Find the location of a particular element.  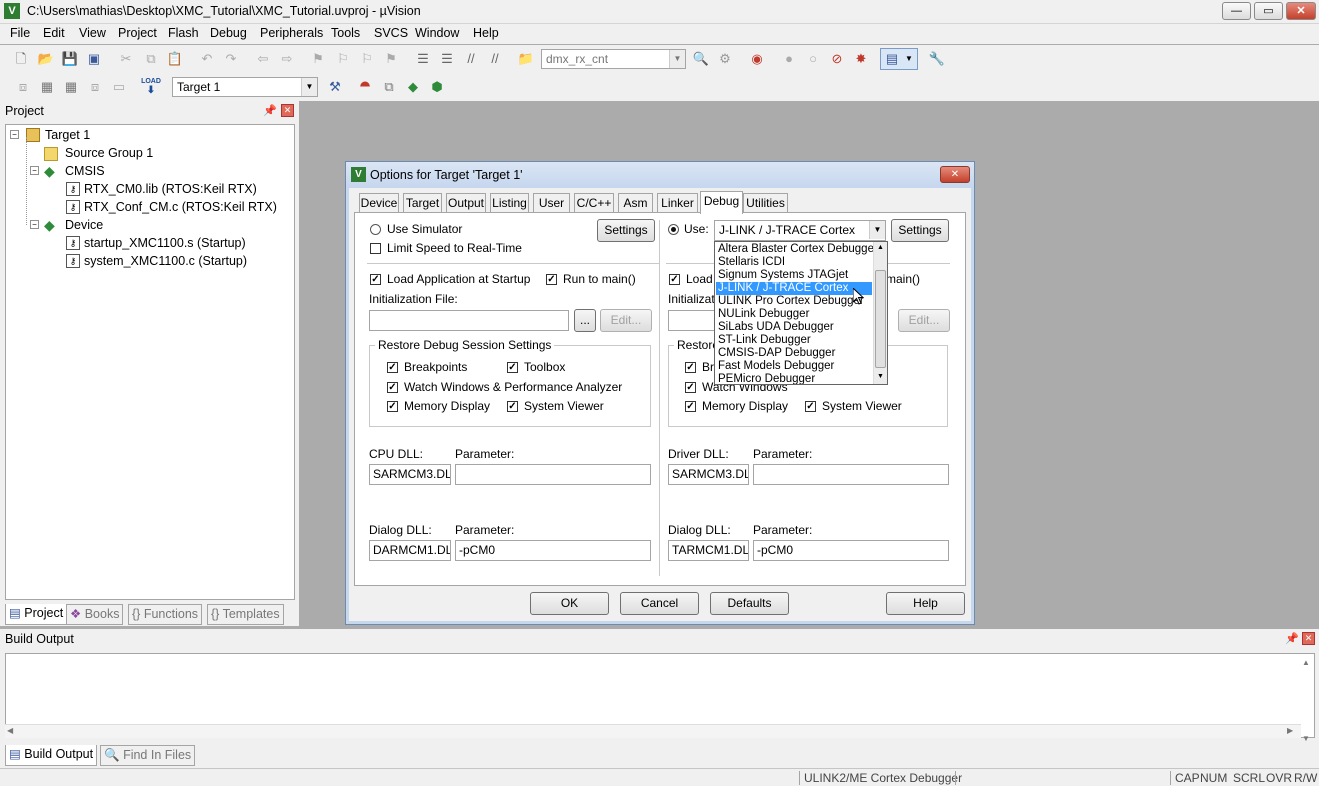

dialog-dll-field: DARMCM1.DLL is located at coordinates (410, 550).